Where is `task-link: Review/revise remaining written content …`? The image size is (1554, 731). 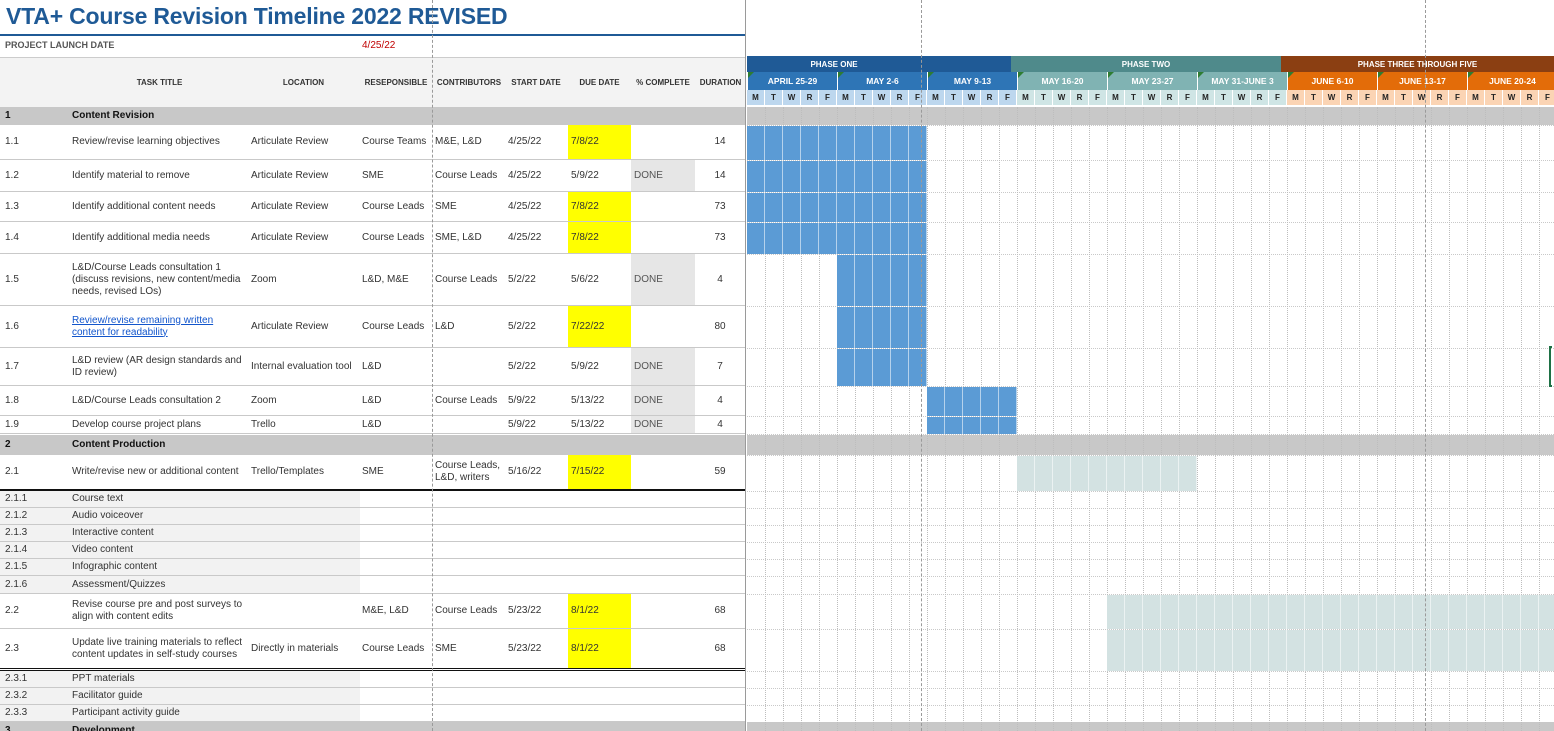 task-link: Review/revise remaining written content … is located at coordinates (159, 327).